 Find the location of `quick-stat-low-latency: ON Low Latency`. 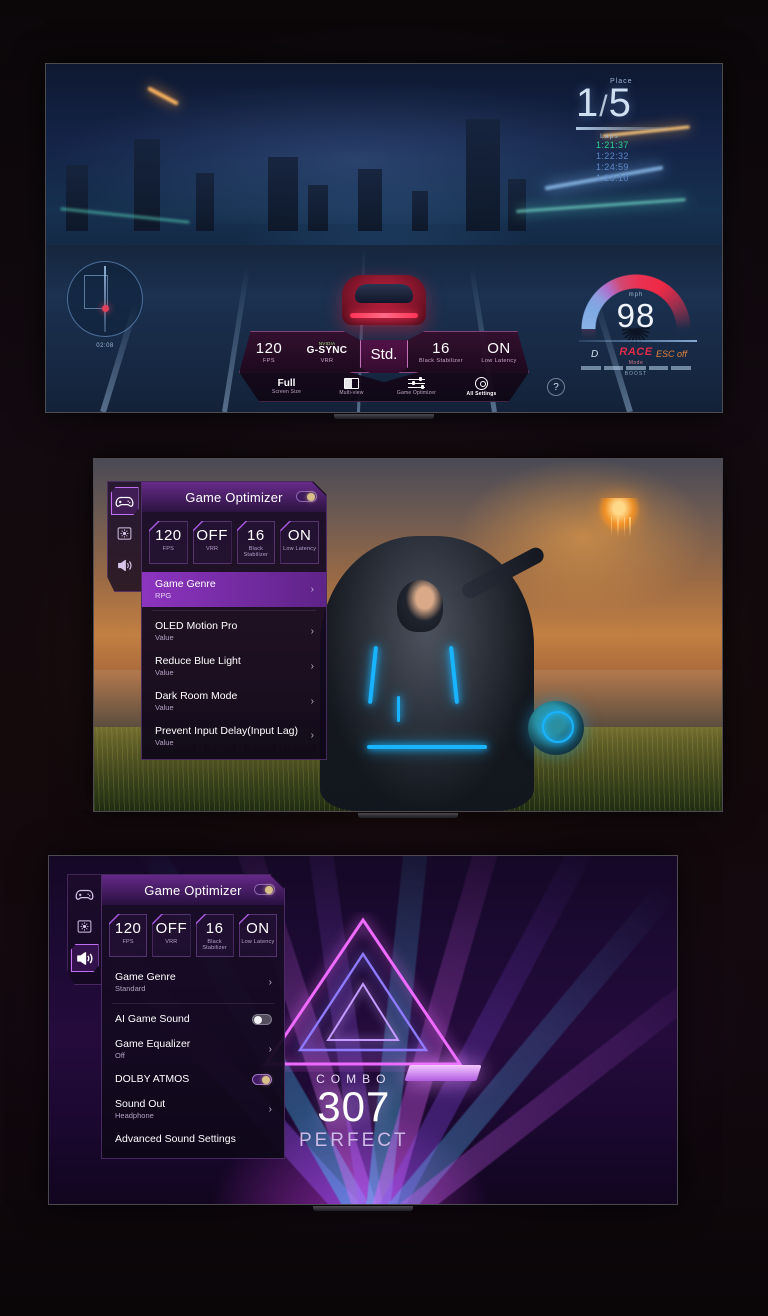

quick-stat-low-latency: ON Low Latency is located at coordinates (499, 352).